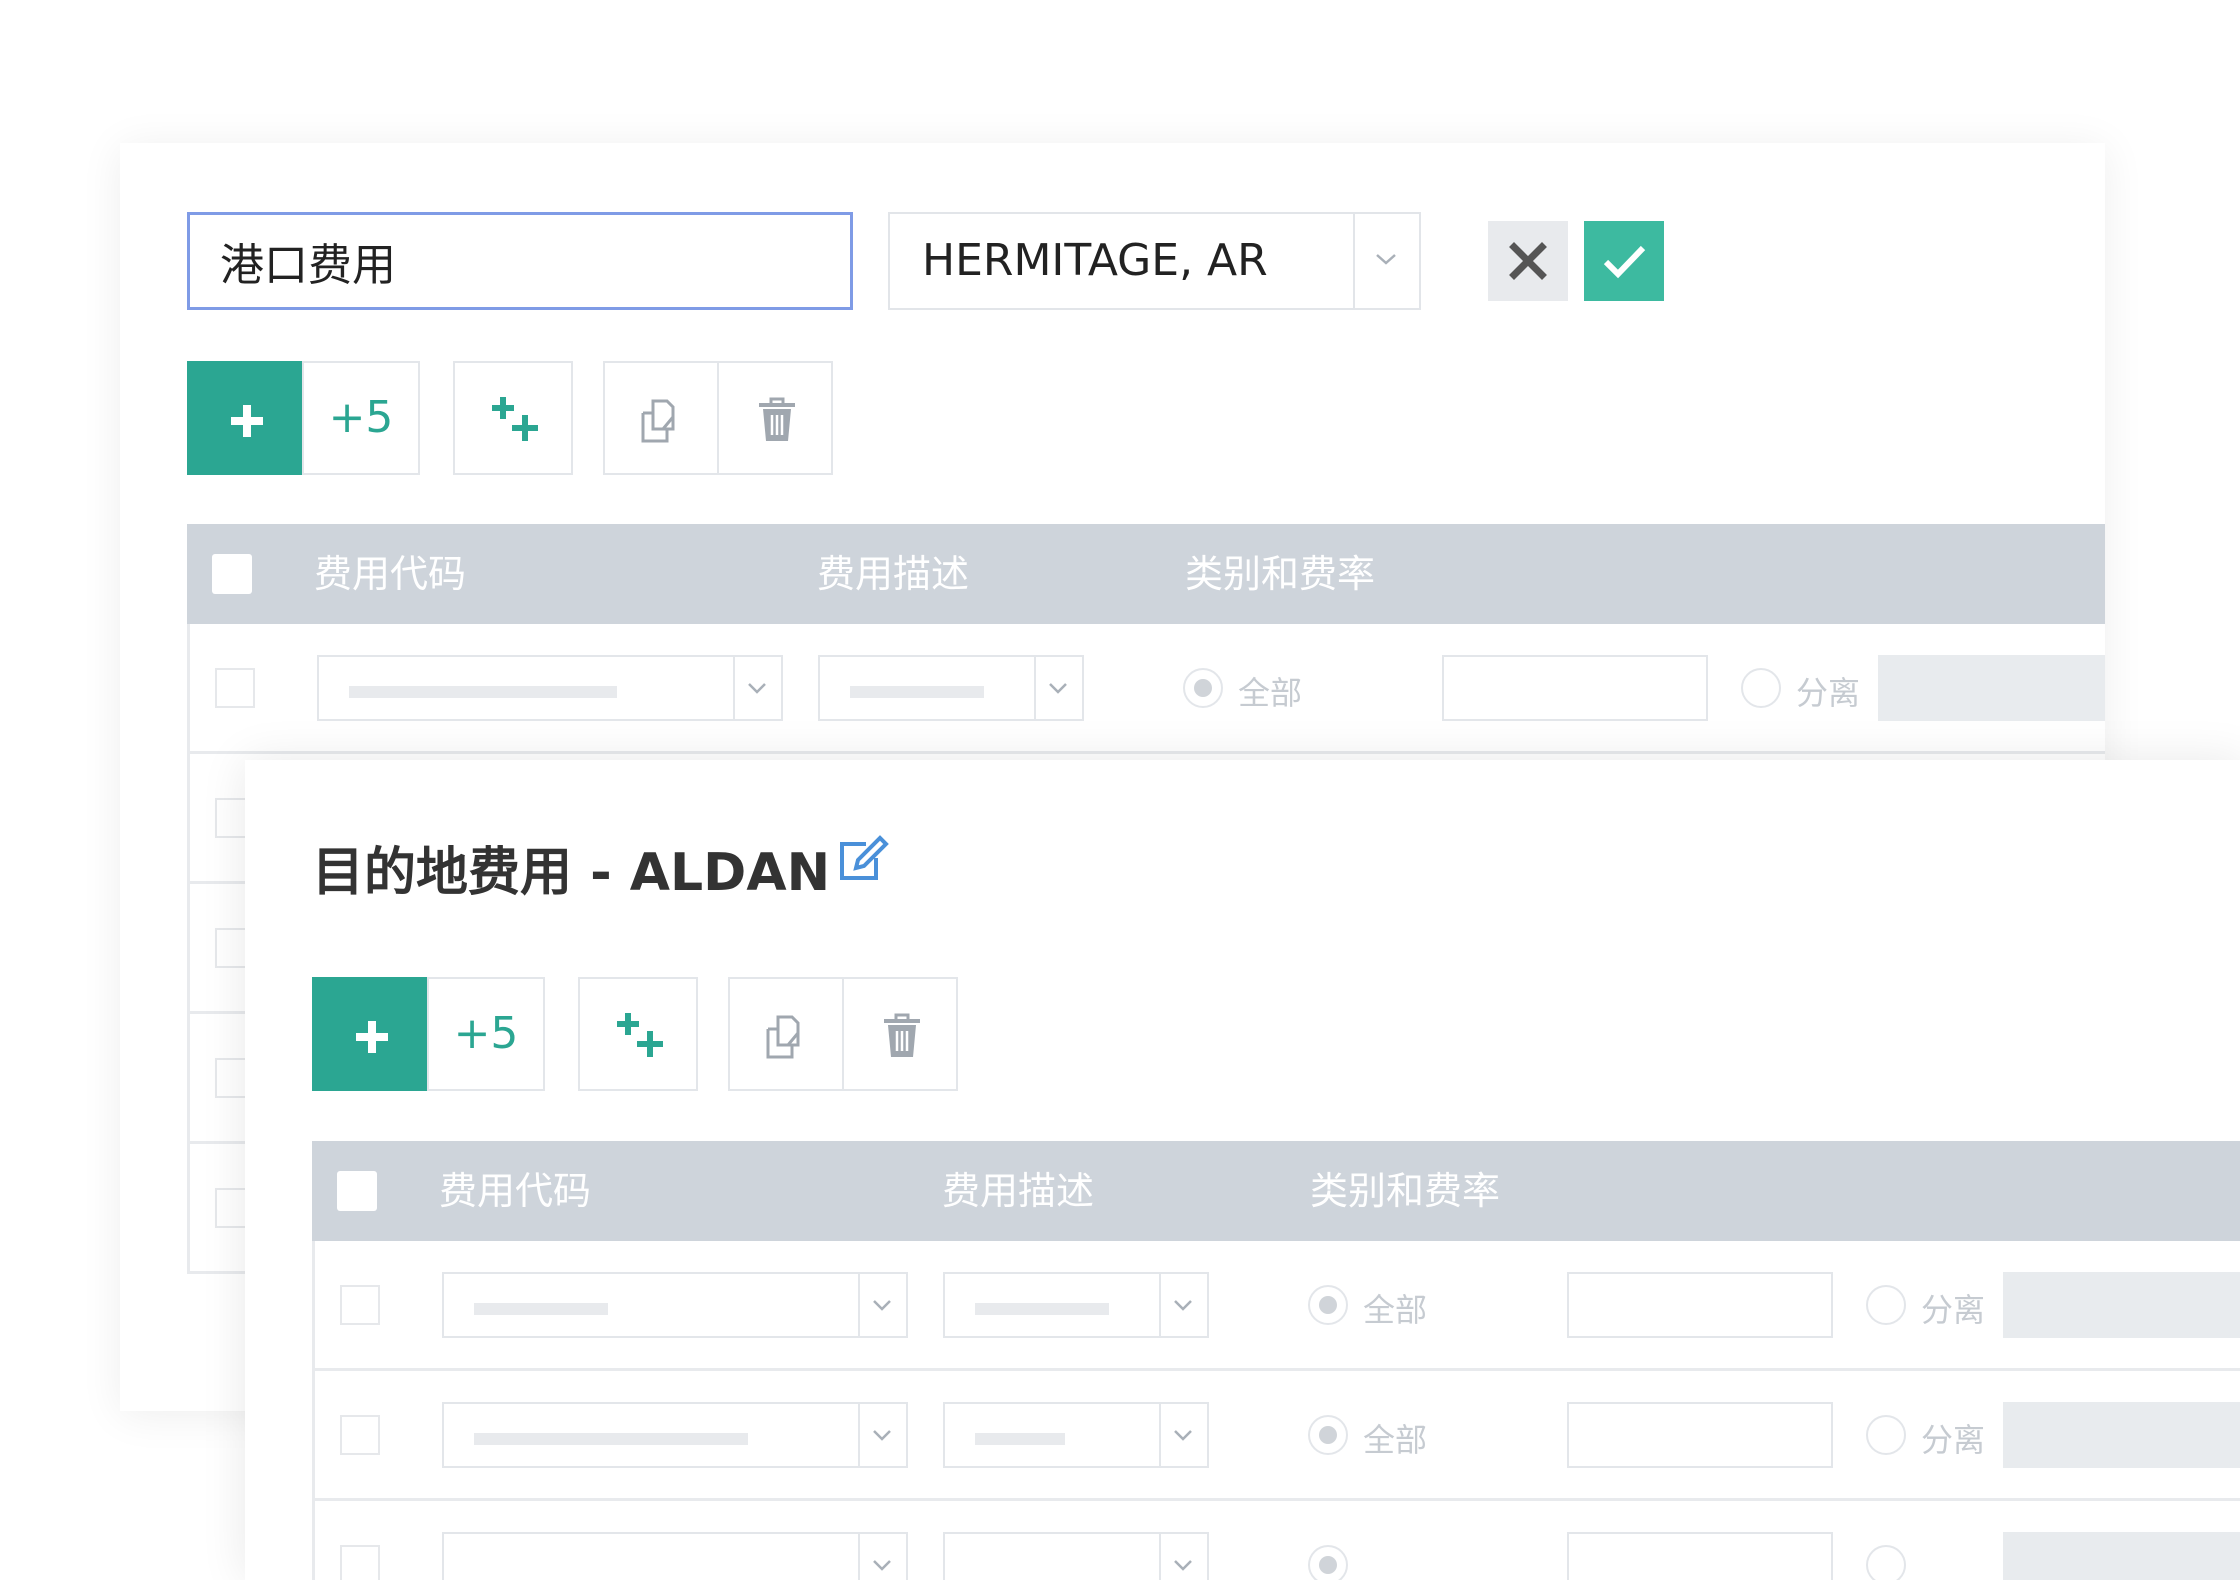  I want to click on cancel-button, so click(1528, 261).